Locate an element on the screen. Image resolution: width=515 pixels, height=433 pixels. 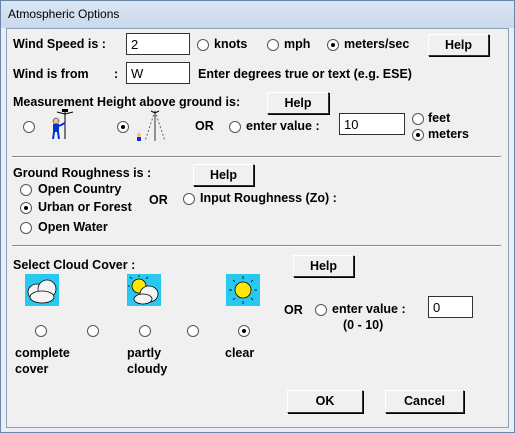
wind-from-label: Wind is from is located at coordinates (51, 74).